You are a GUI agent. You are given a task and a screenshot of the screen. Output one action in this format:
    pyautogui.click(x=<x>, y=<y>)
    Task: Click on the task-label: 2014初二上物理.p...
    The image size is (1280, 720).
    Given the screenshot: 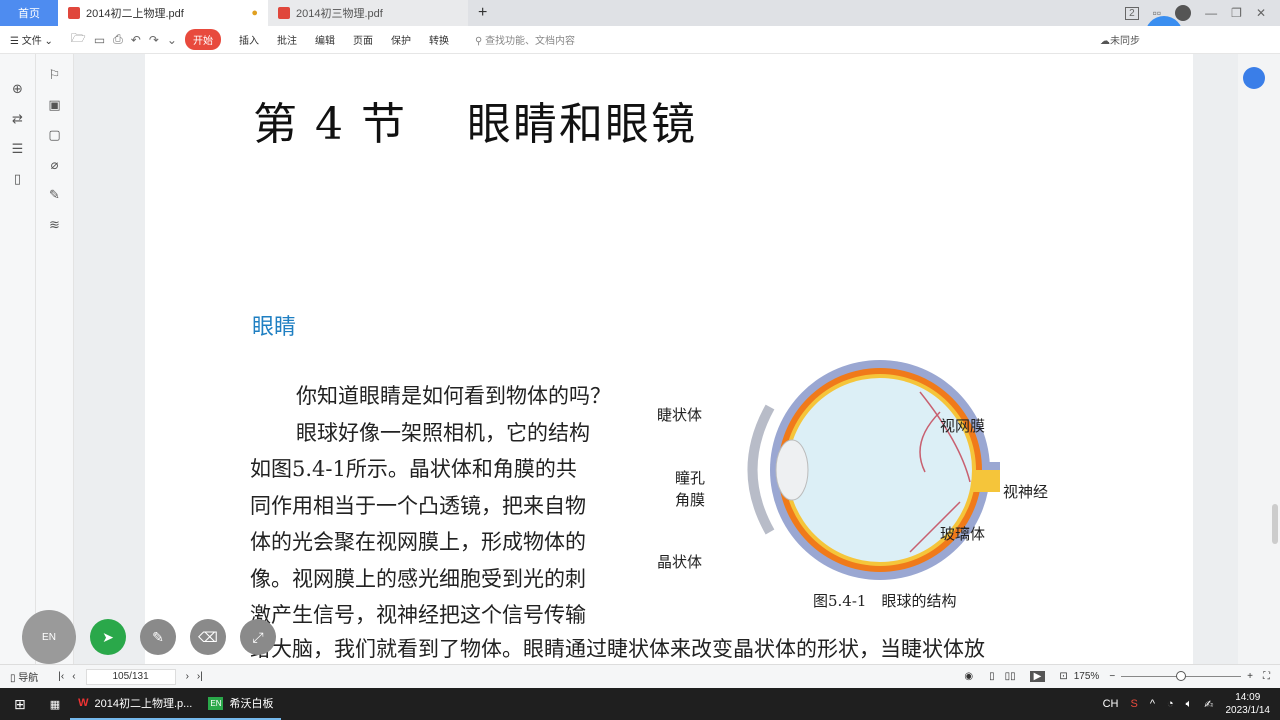 What is the action you would take?
    pyautogui.click(x=143, y=704)
    